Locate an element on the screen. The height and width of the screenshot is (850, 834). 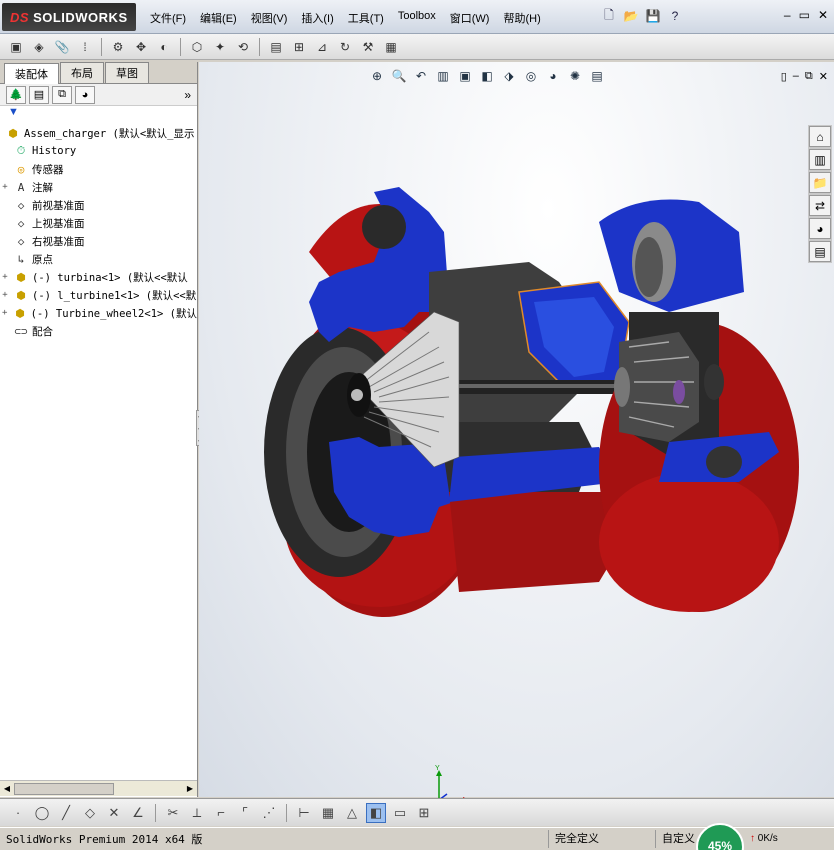
bill-of-materials-icon: ▤ is located at coordinates (276, 47).